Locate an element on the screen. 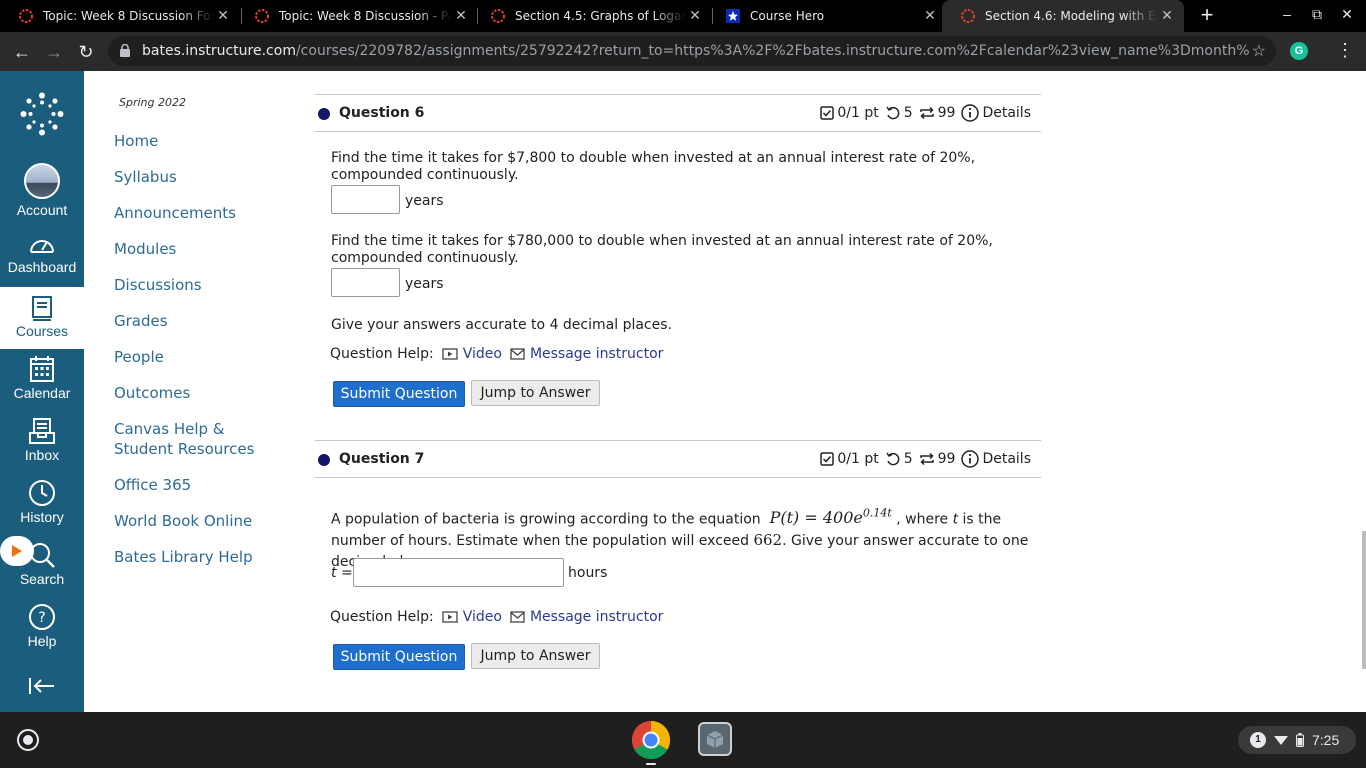 The image size is (1366, 768). nav-label: Search is located at coordinates (42, 579).